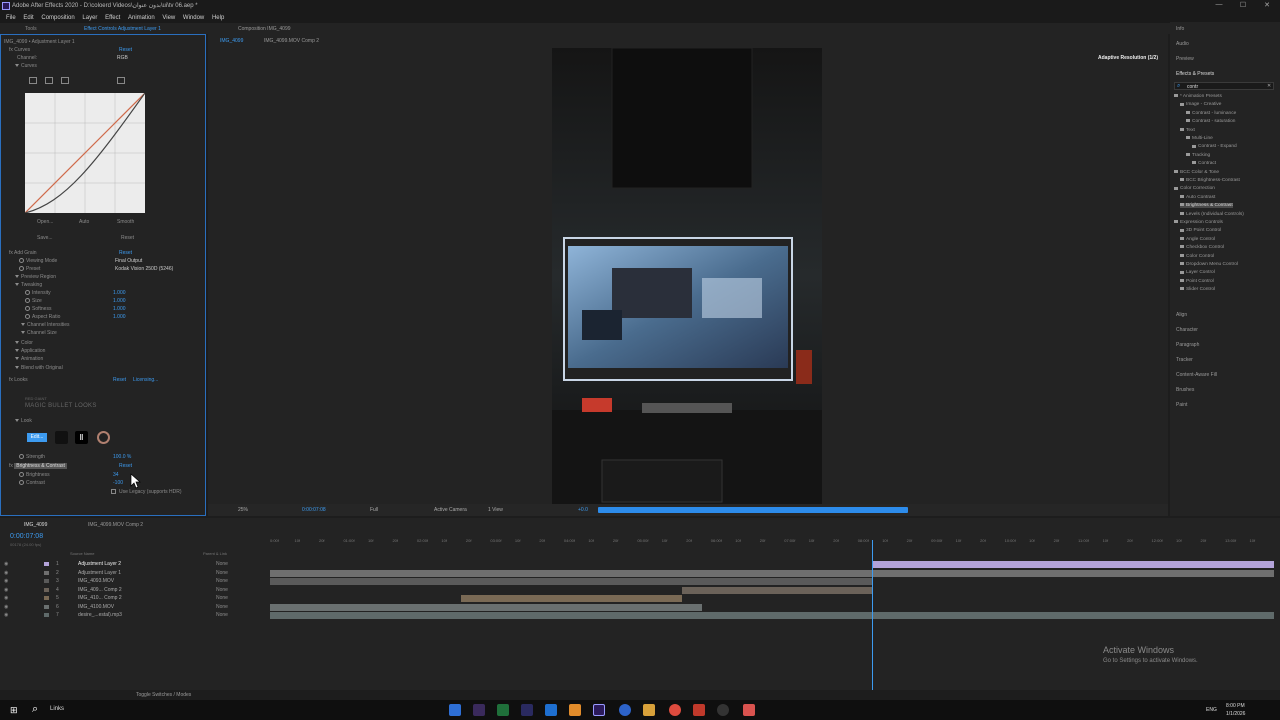 The height and width of the screenshot is (720, 1280). Describe the element at coordinates (115, 421) in the screenshot. I see `look-row: Look` at that location.